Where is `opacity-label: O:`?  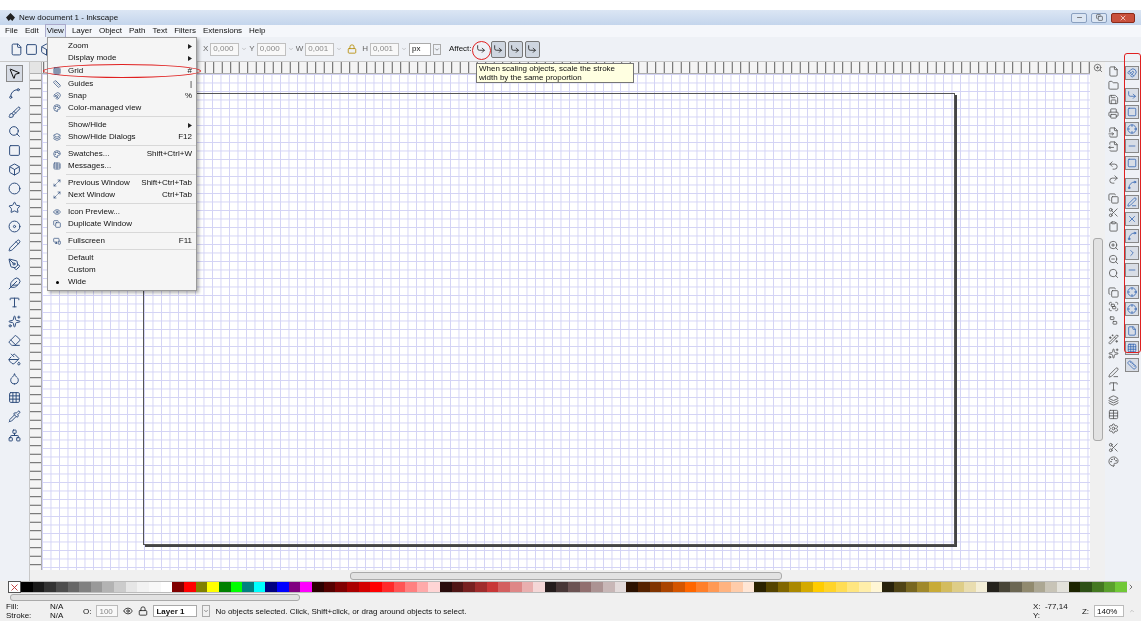
opacity-label: O: is located at coordinates (87, 611).